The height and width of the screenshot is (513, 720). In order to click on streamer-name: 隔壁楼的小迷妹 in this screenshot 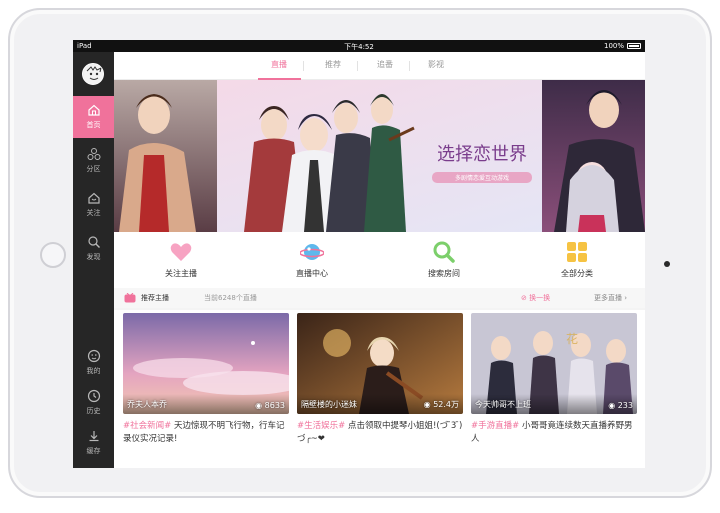, I will do `click(329, 404)`.